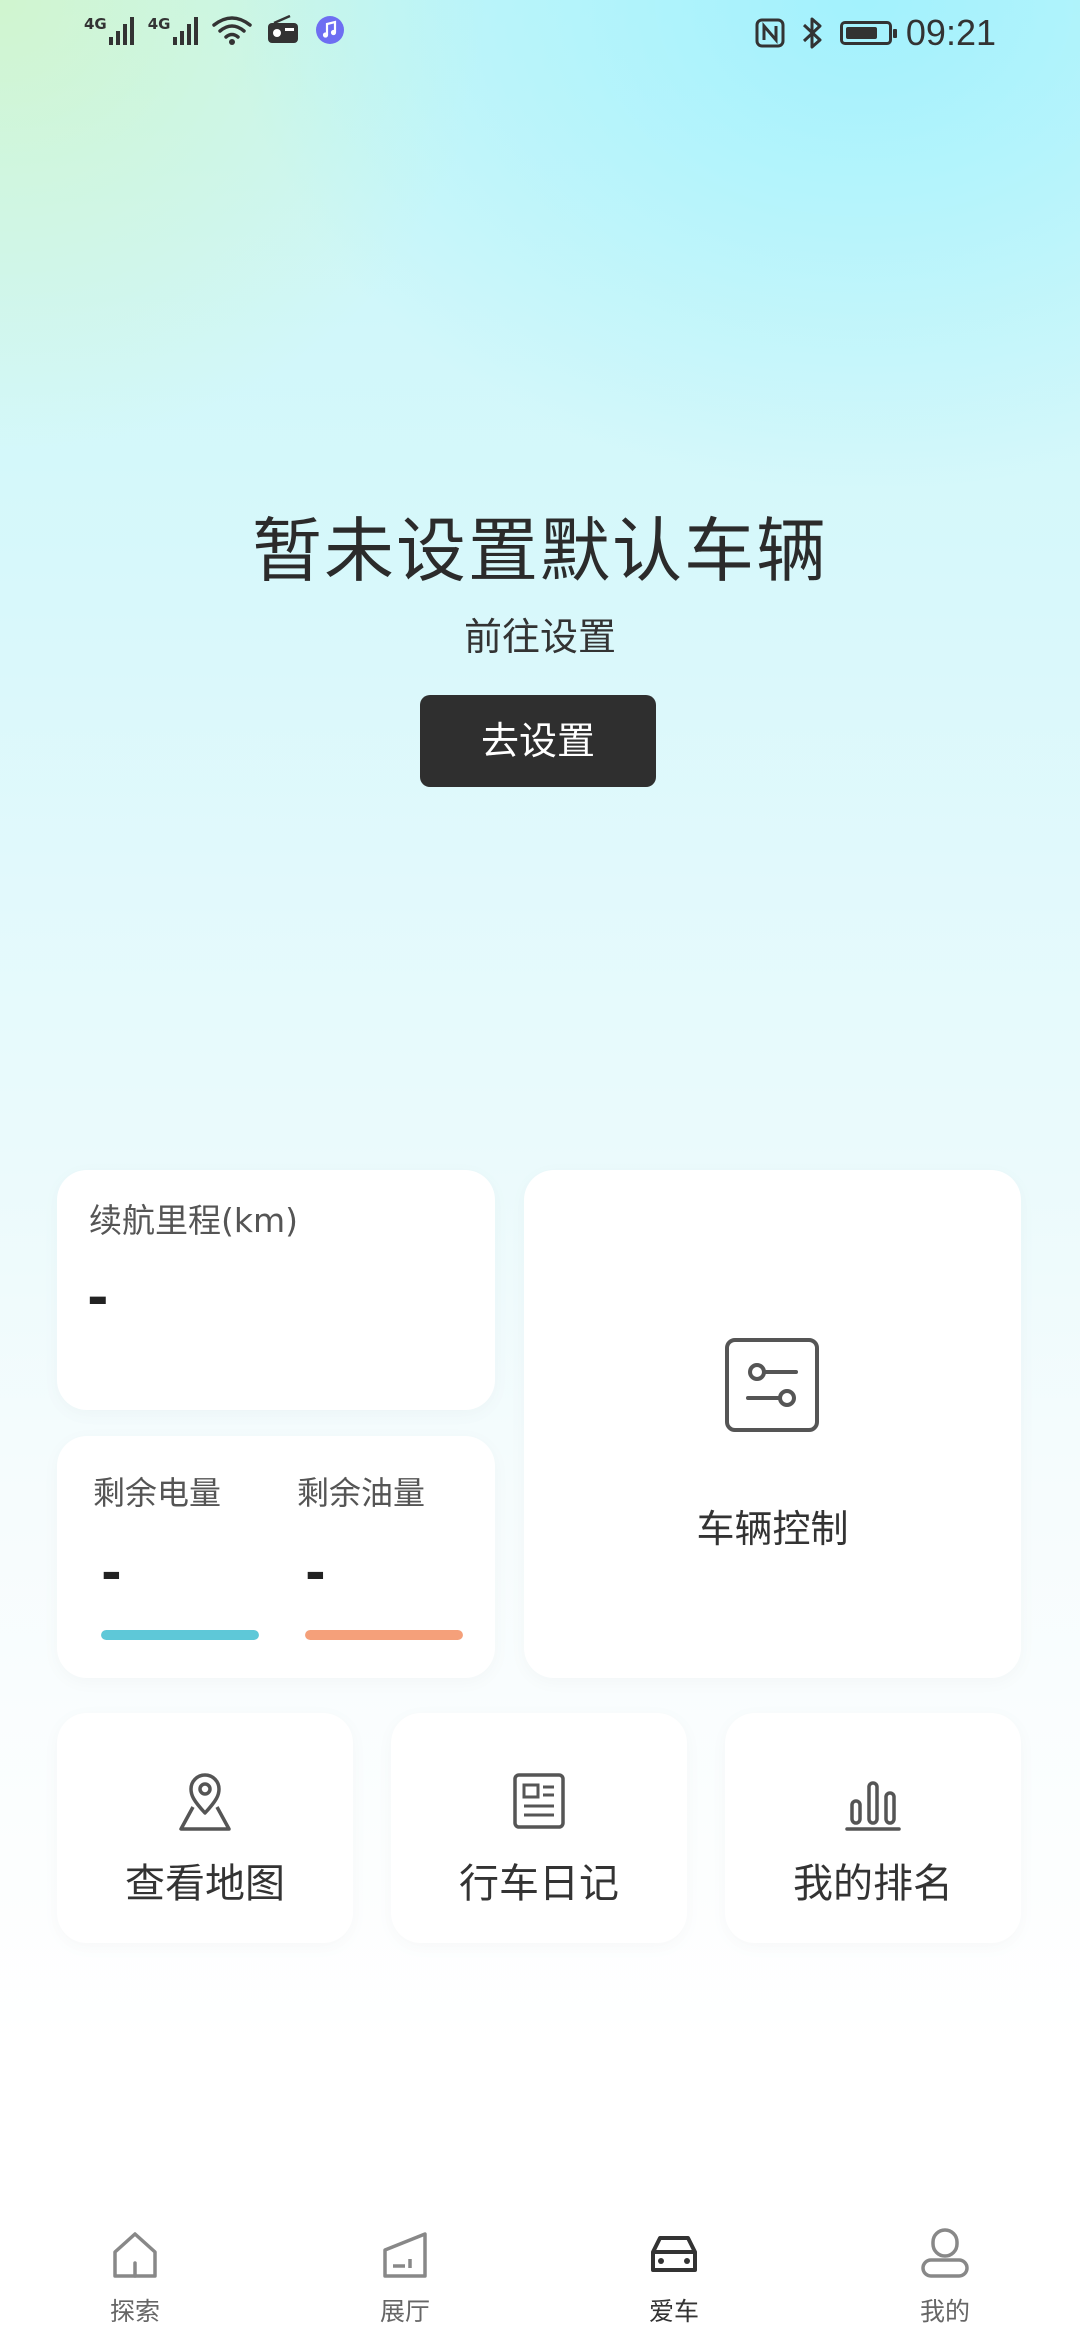 Image resolution: width=1080 pixels, height=2340 pixels. I want to click on vehicle-control-icon, so click(772, 1385).